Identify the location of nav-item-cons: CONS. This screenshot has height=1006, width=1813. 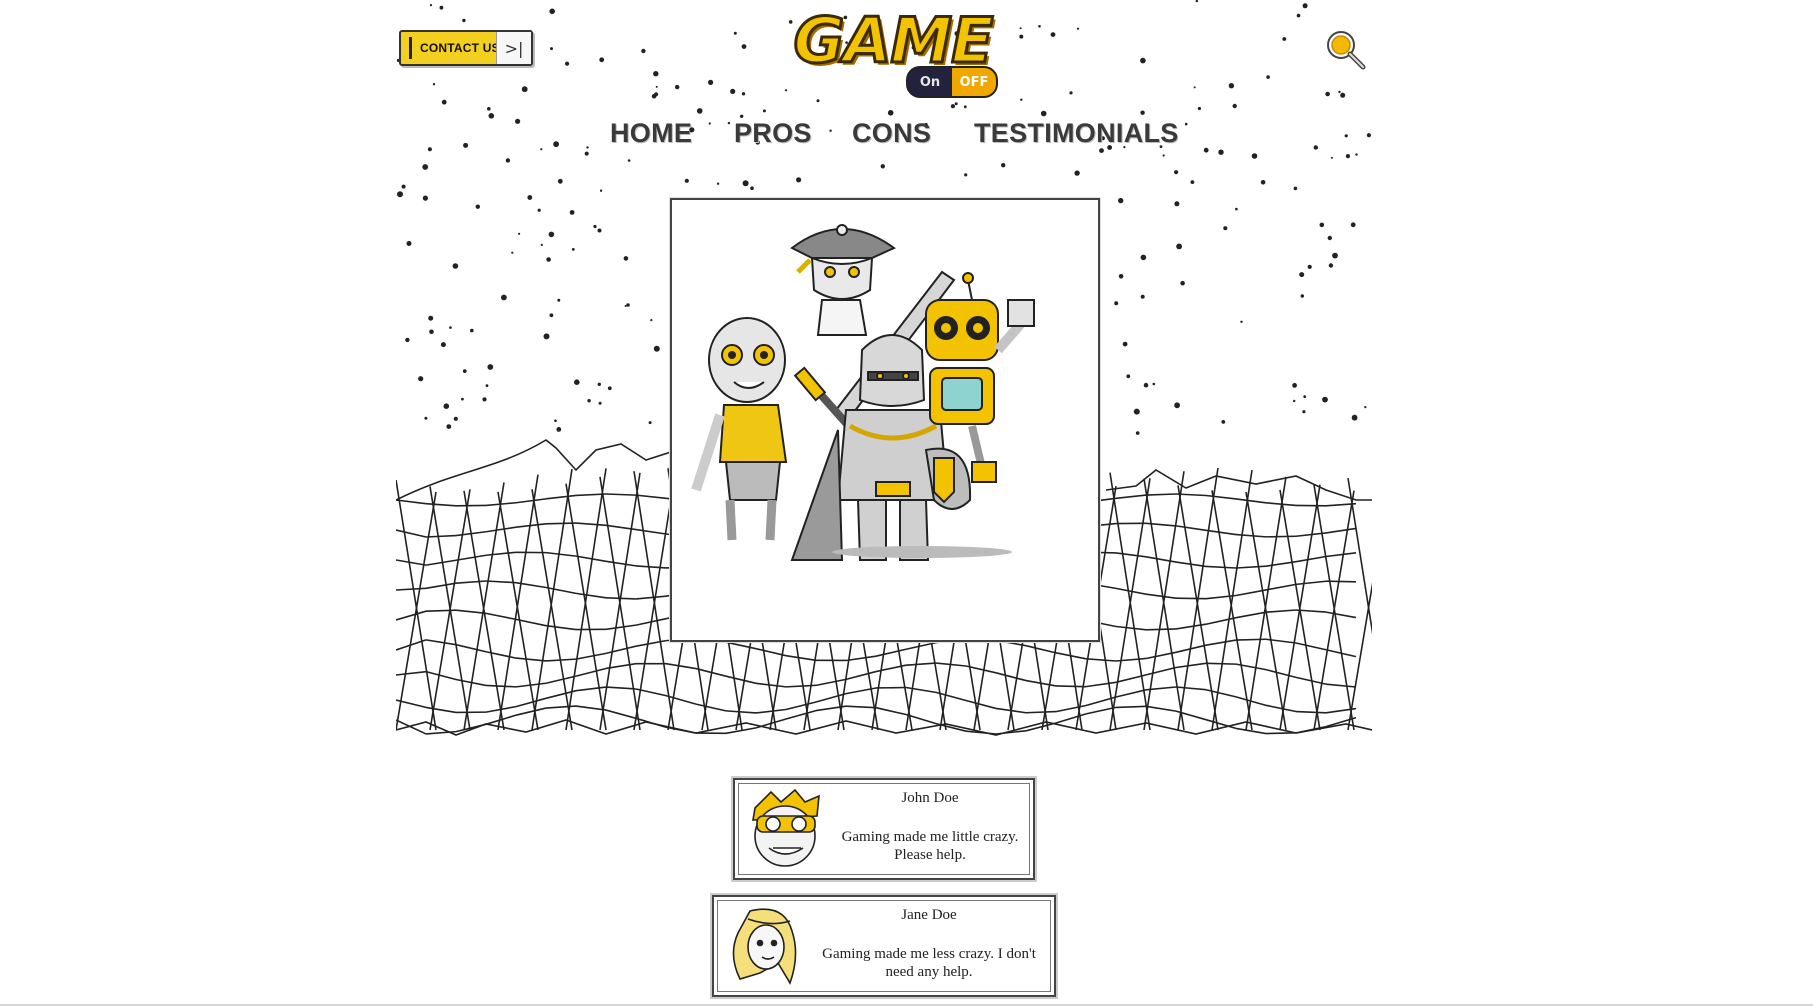
(891, 133).